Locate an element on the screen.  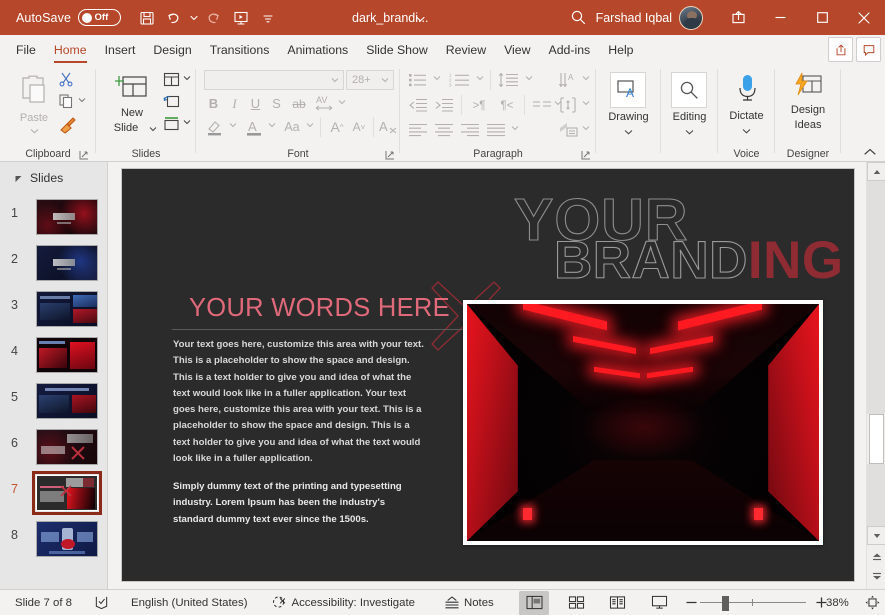
tab-review: Review is located at coordinates (466, 49).